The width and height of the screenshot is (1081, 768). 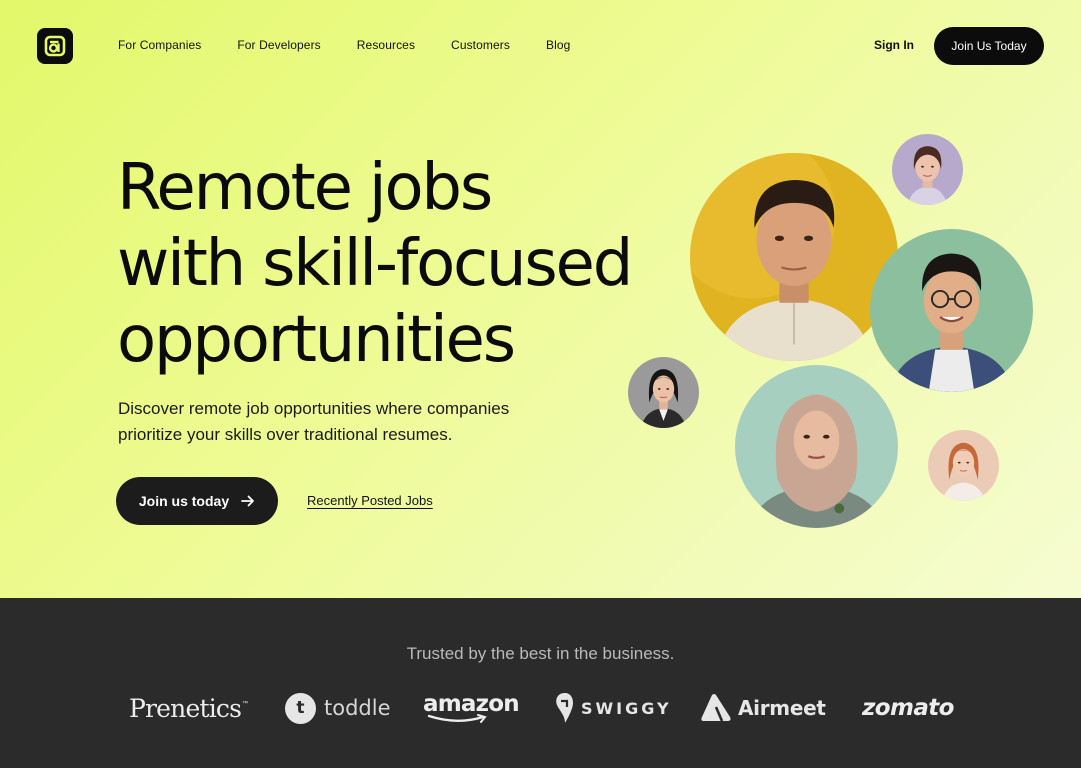 I want to click on brand-logo-swiggy: SWIGGY, so click(x=613, y=708).